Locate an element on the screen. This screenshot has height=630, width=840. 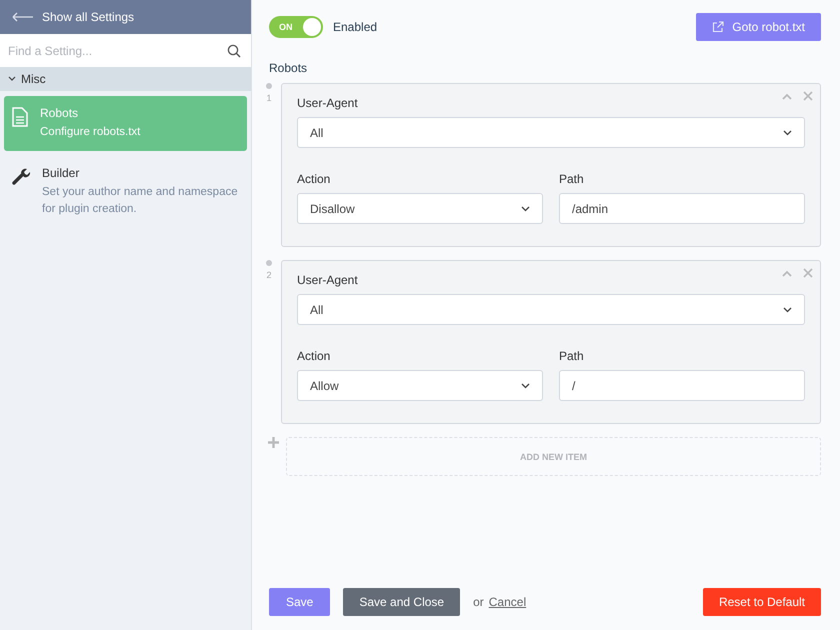
item-number: 1 is located at coordinates (269, 98).